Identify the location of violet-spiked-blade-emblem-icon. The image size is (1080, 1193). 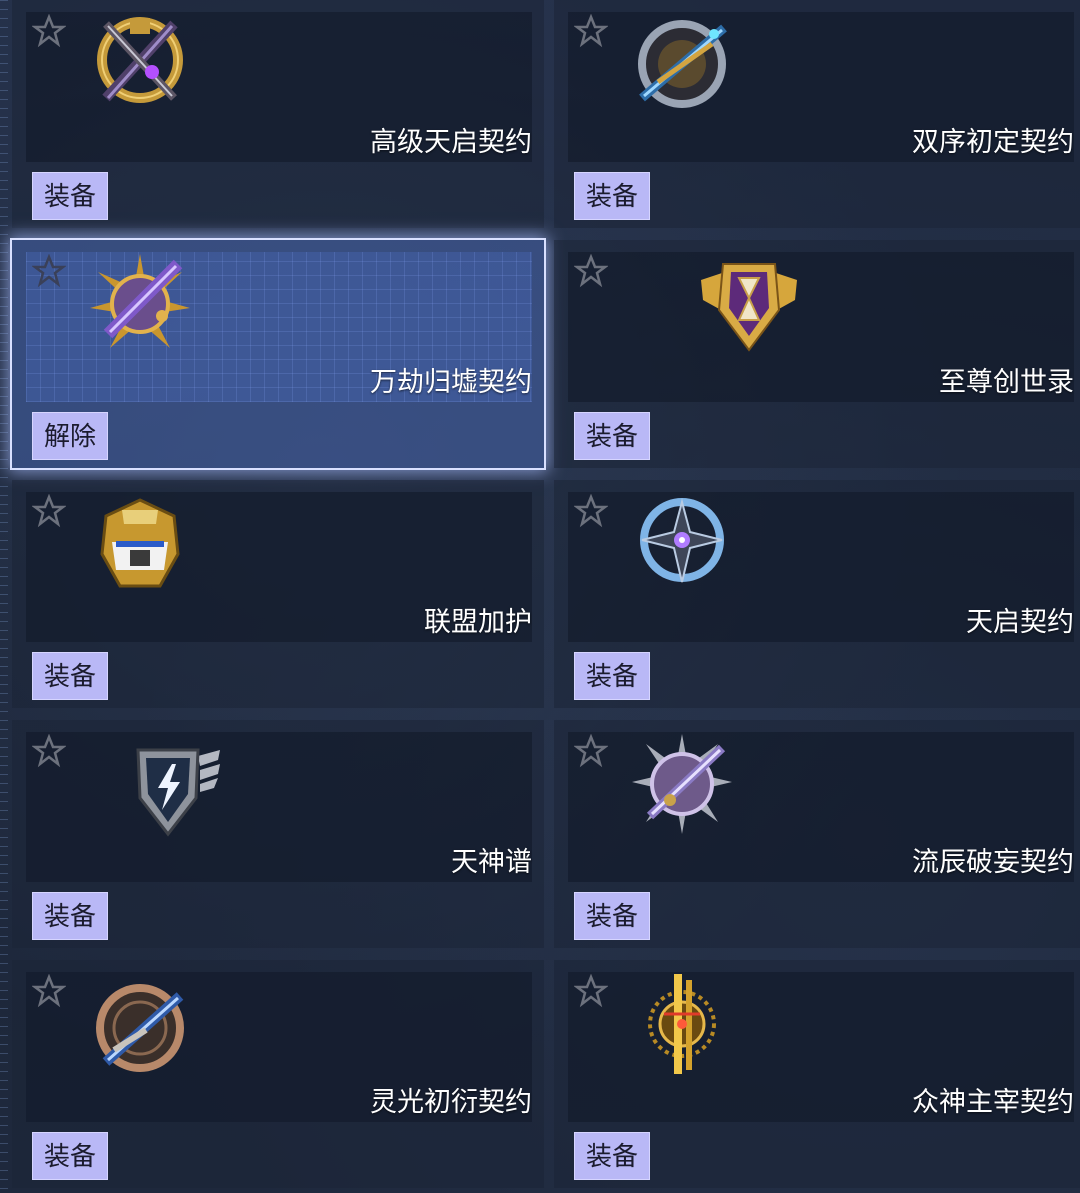
(140, 301).